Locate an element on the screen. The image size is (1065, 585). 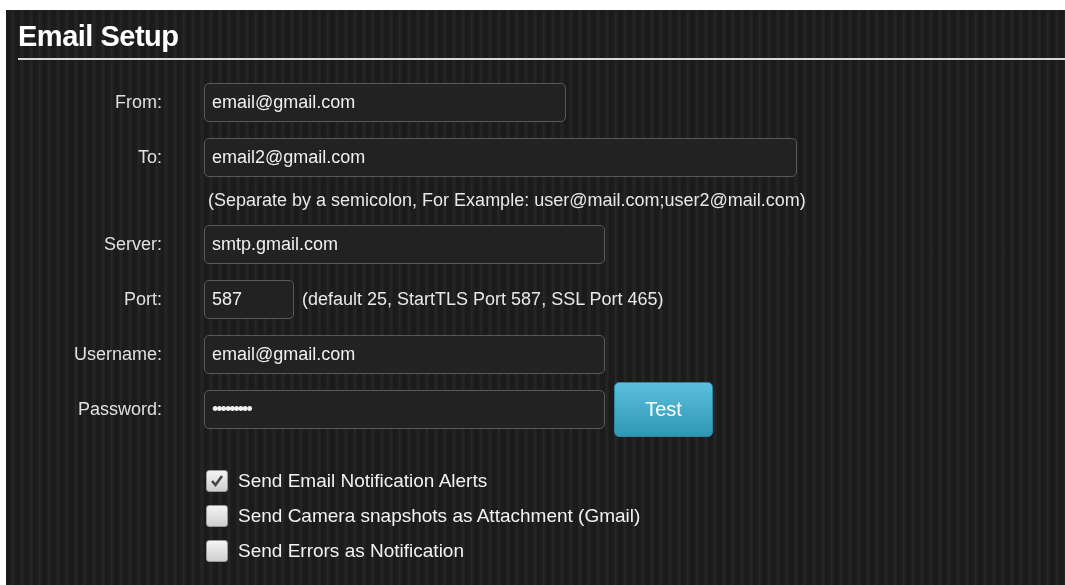
field-label: To: is located at coordinates (150, 157).